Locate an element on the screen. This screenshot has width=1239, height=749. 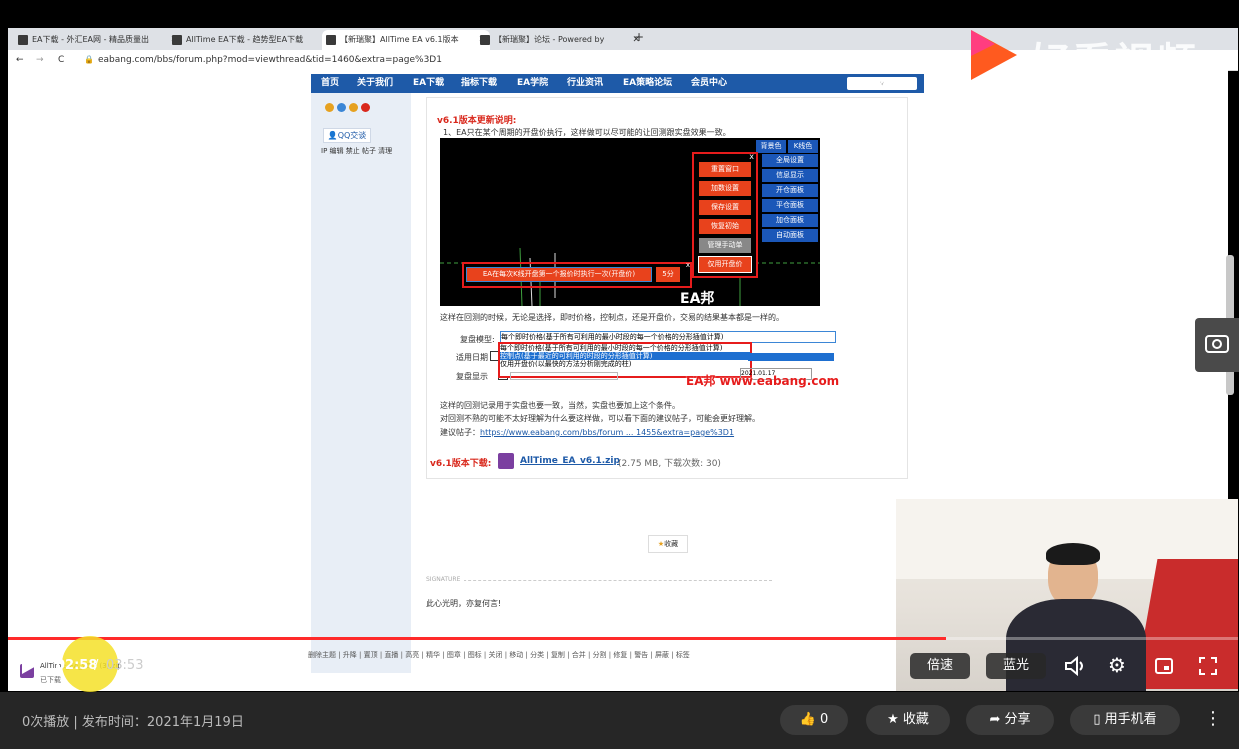
video-progress-bar is located at coordinates (623, 638).